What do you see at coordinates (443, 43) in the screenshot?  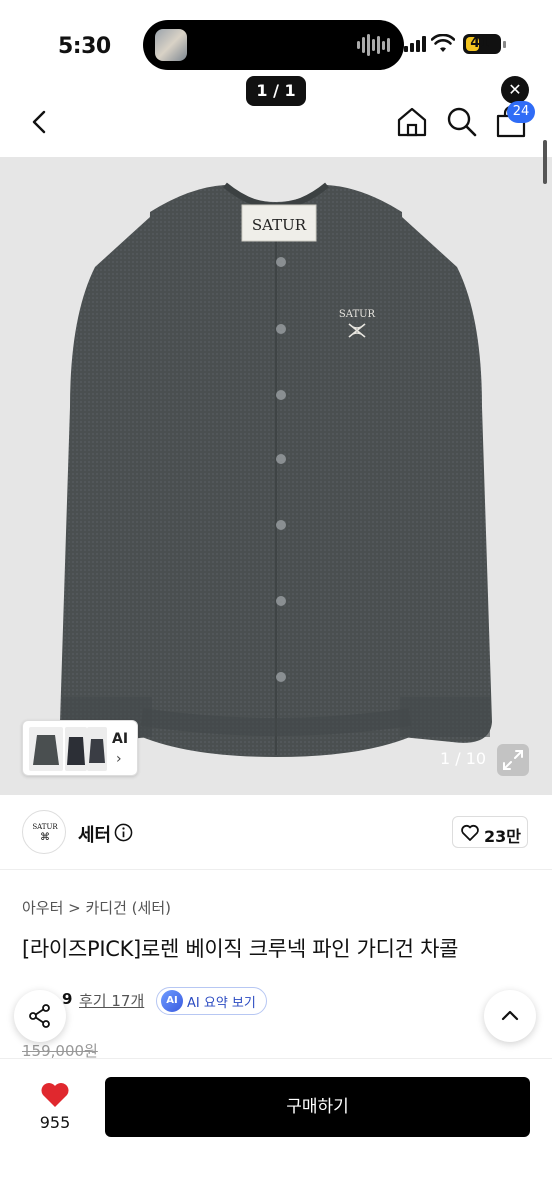 I see `wifi-icon` at bounding box center [443, 43].